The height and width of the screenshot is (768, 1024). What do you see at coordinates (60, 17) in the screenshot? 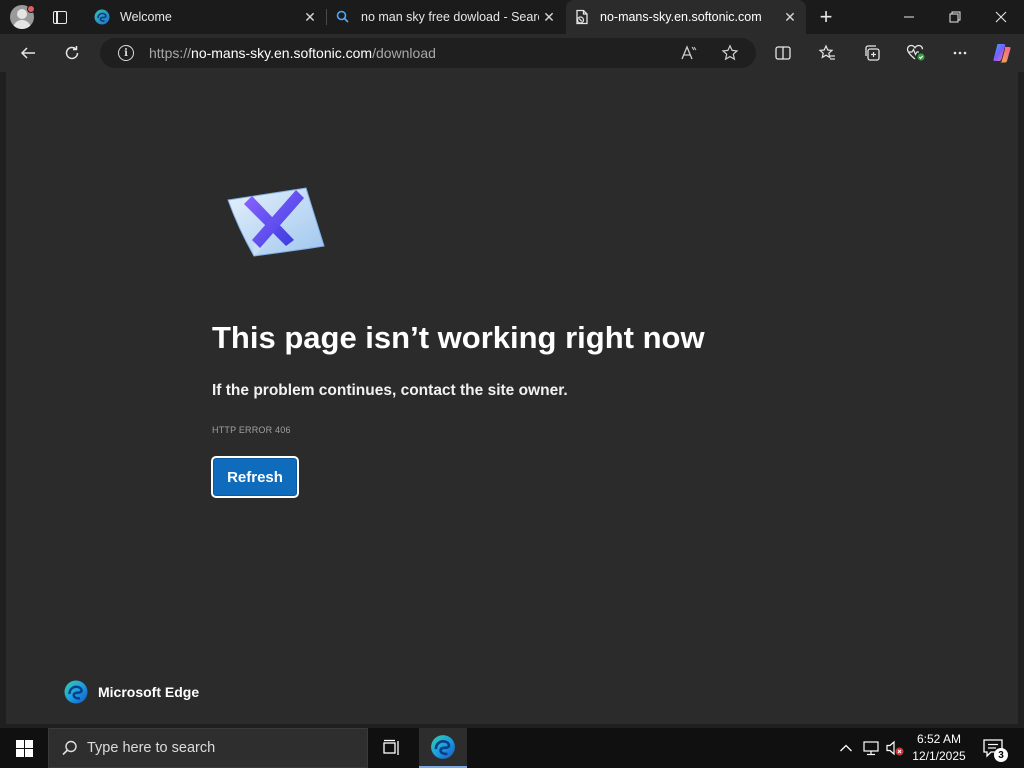
I see `tab-actions-icon` at bounding box center [60, 17].